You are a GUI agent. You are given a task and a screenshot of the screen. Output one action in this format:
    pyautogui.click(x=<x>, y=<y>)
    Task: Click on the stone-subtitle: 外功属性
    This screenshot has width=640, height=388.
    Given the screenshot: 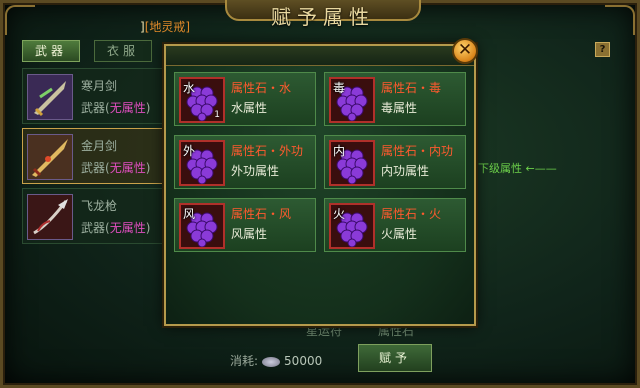 What is the action you would take?
    pyautogui.click(x=255, y=171)
    